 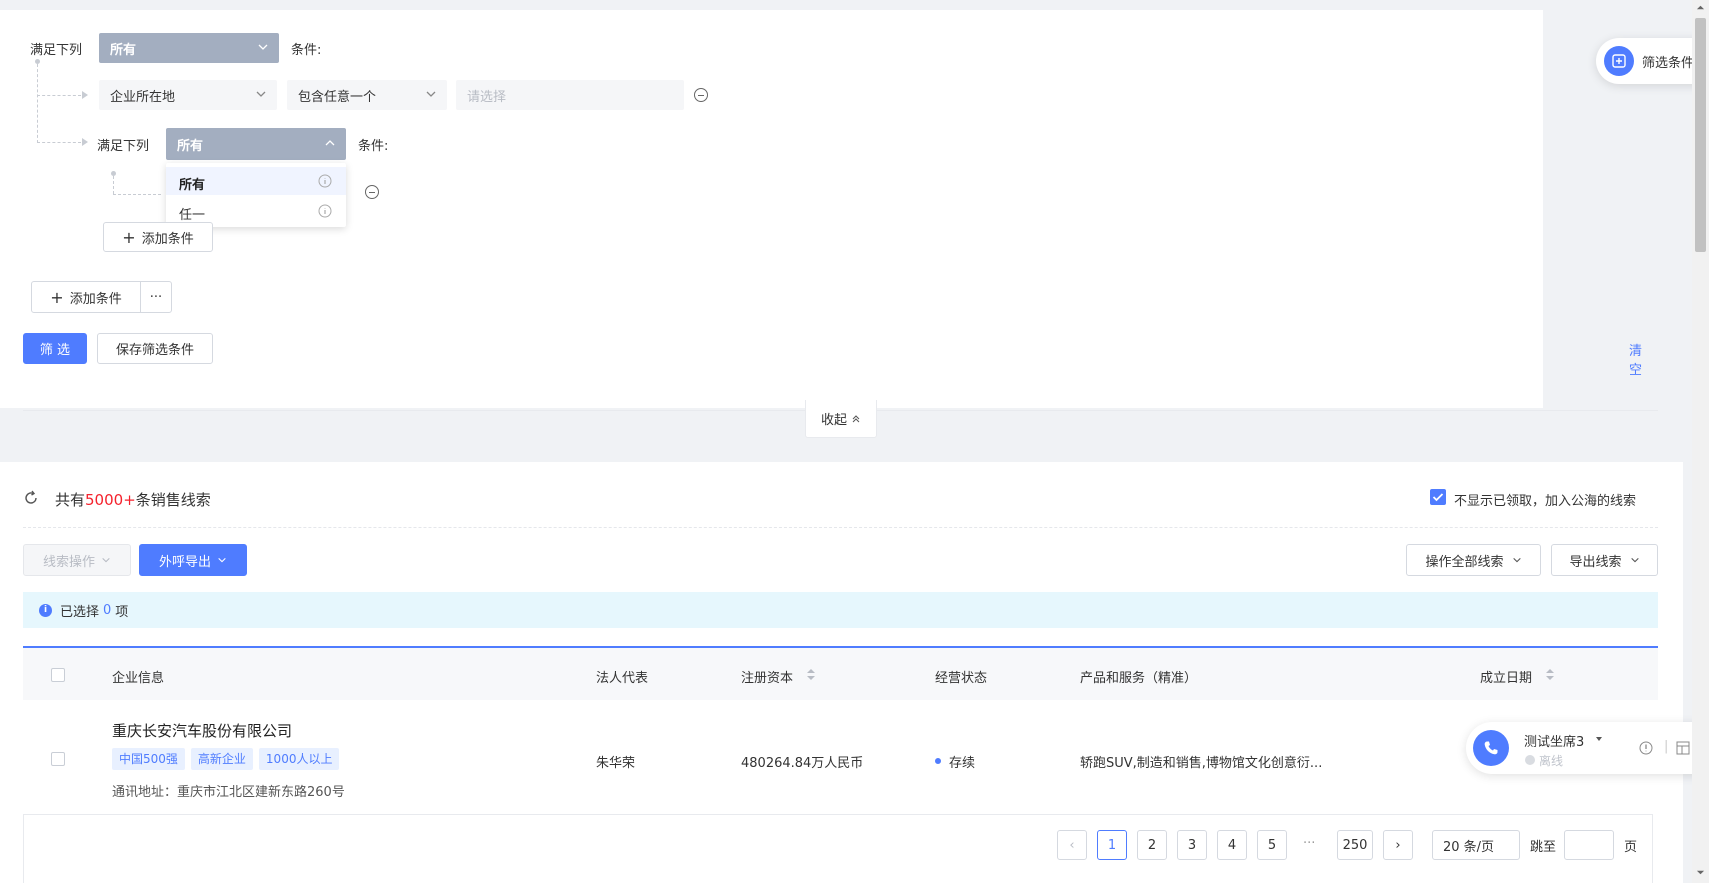 I want to click on operator-select: 包含任意一个, so click(x=367, y=95).